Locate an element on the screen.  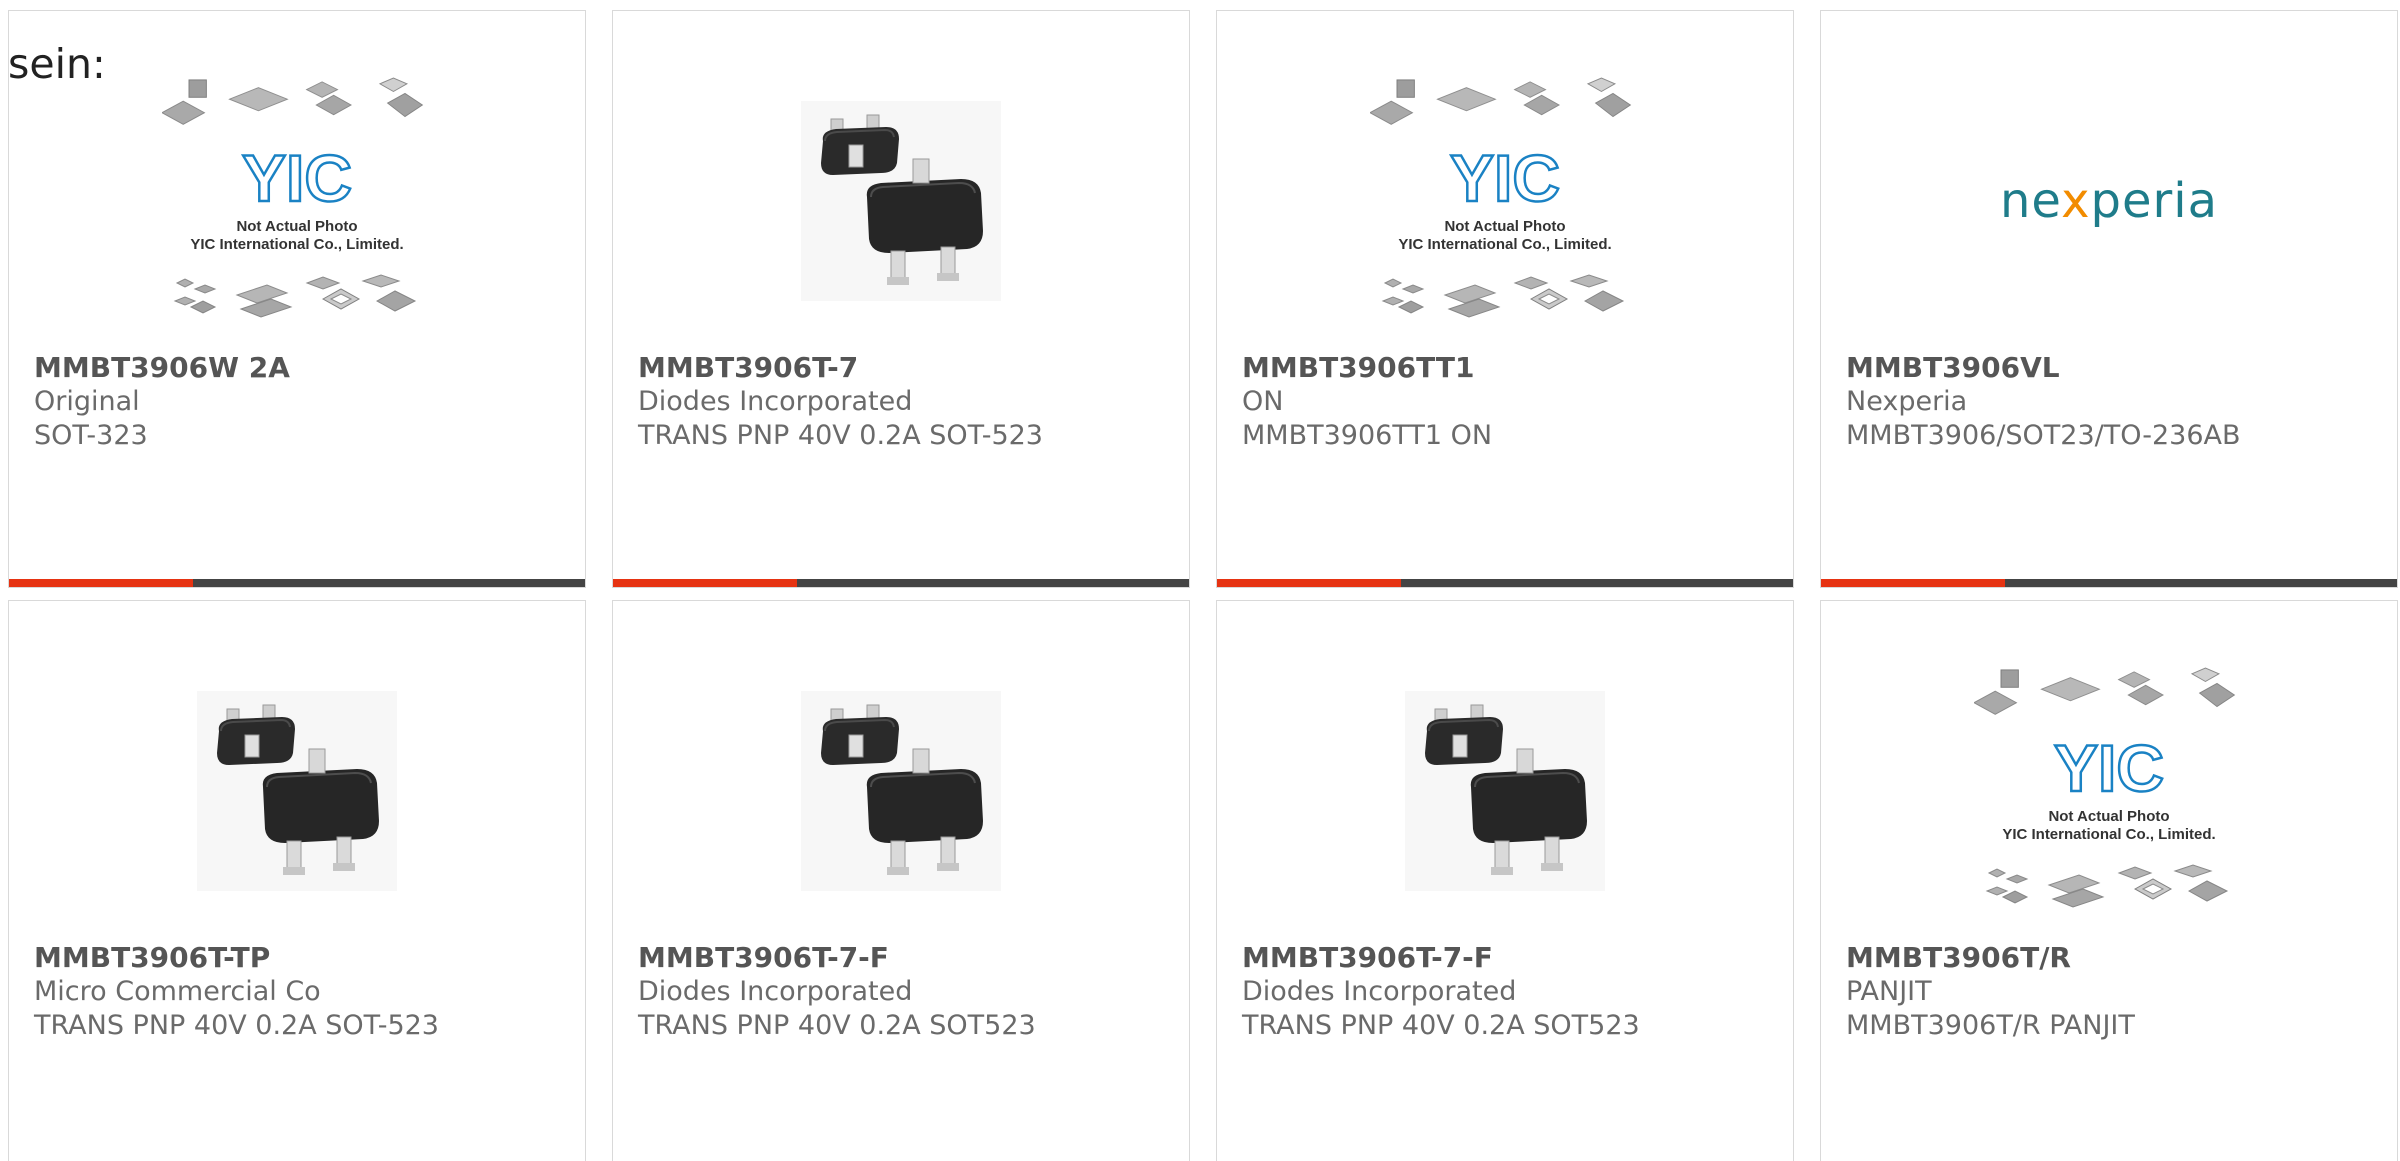
manufacturer: Original is located at coordinates (87, 401).